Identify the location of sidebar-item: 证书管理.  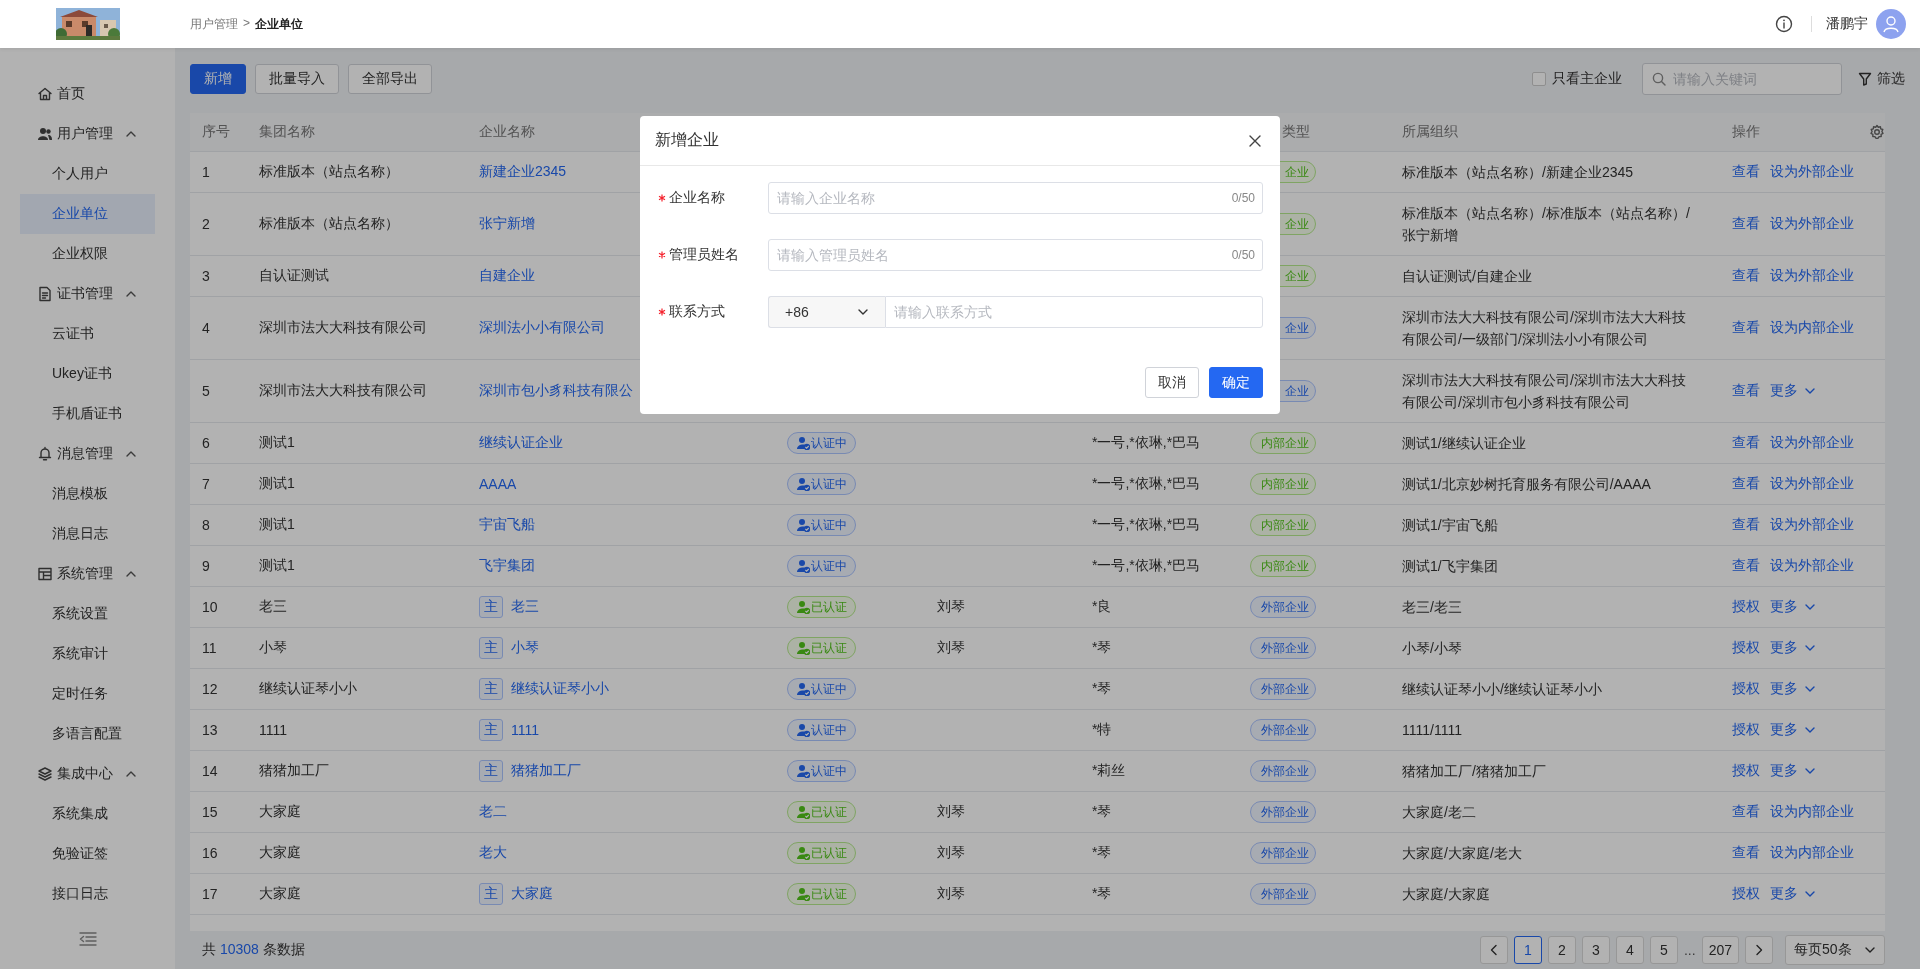
(87, 294).